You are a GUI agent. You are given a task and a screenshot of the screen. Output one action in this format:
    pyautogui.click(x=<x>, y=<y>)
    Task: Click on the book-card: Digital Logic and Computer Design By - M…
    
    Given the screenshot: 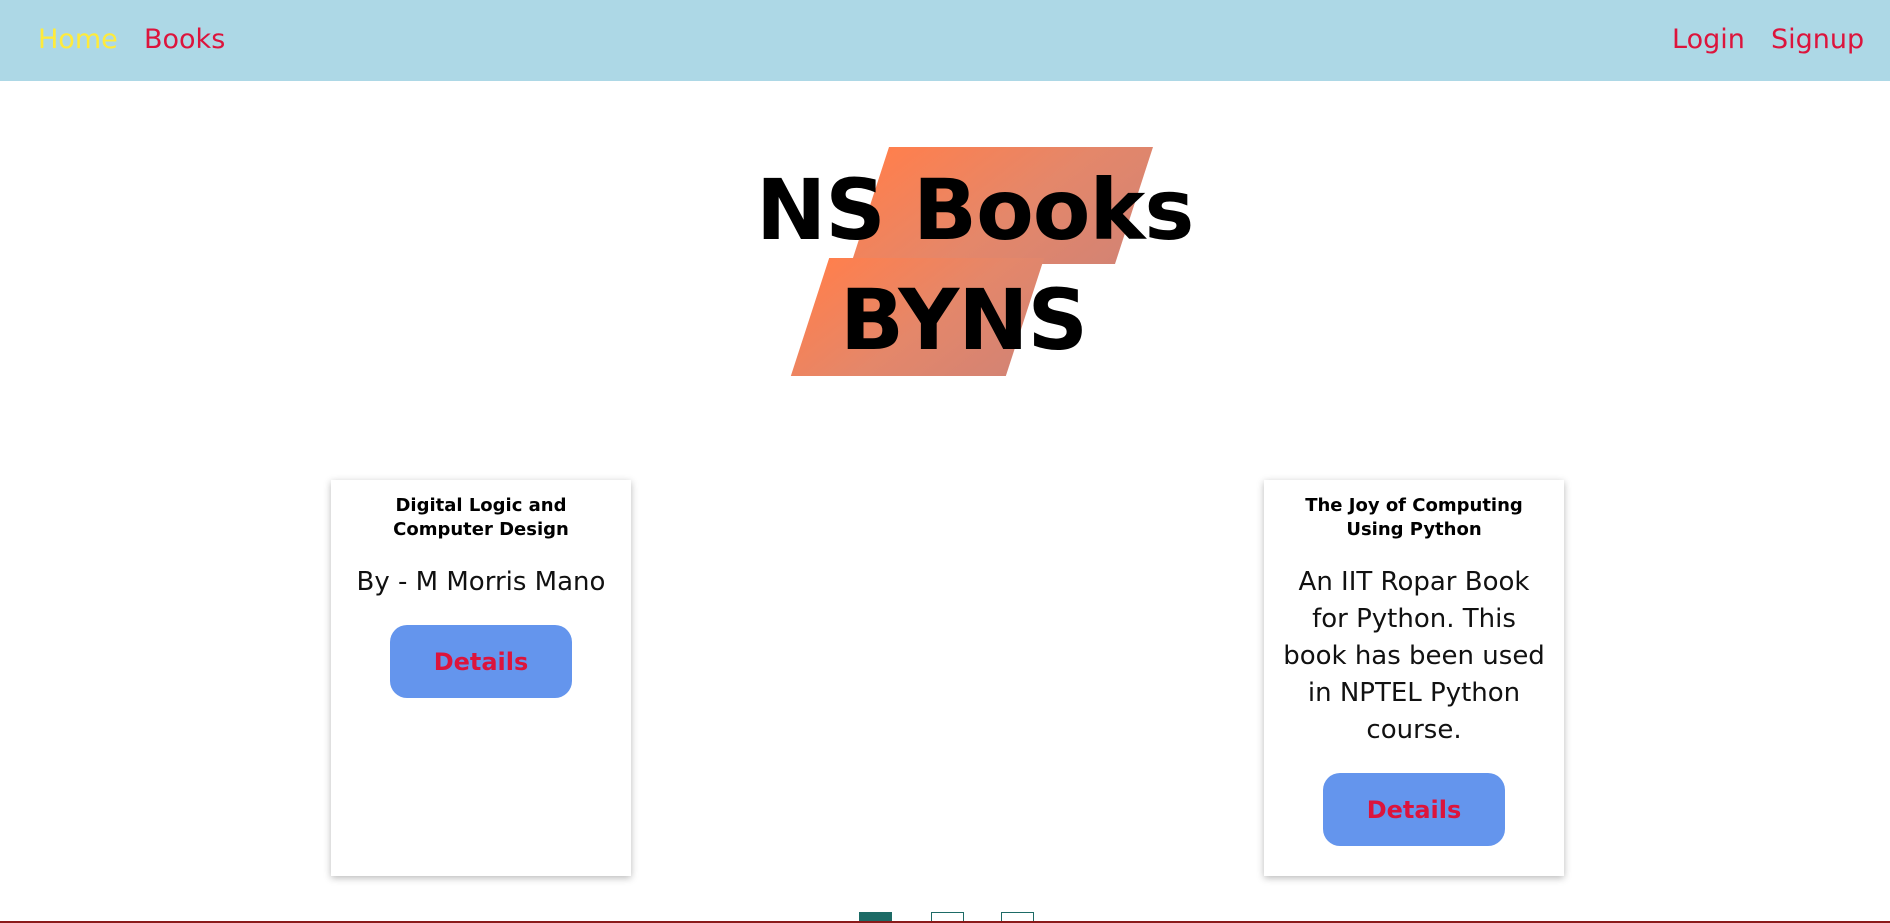 What is the action you would take?
    pyautogui.click(x=481, y=678)
    